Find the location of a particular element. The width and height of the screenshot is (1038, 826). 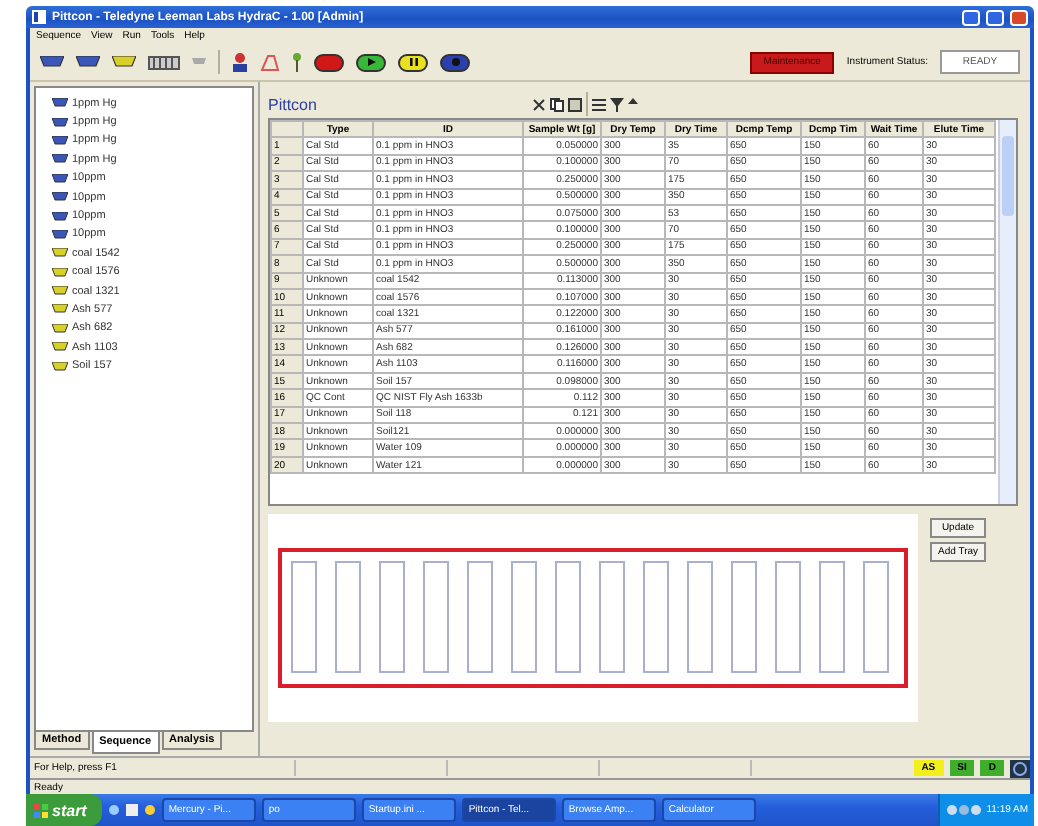

play-icon is located at coordinates (371, 62).